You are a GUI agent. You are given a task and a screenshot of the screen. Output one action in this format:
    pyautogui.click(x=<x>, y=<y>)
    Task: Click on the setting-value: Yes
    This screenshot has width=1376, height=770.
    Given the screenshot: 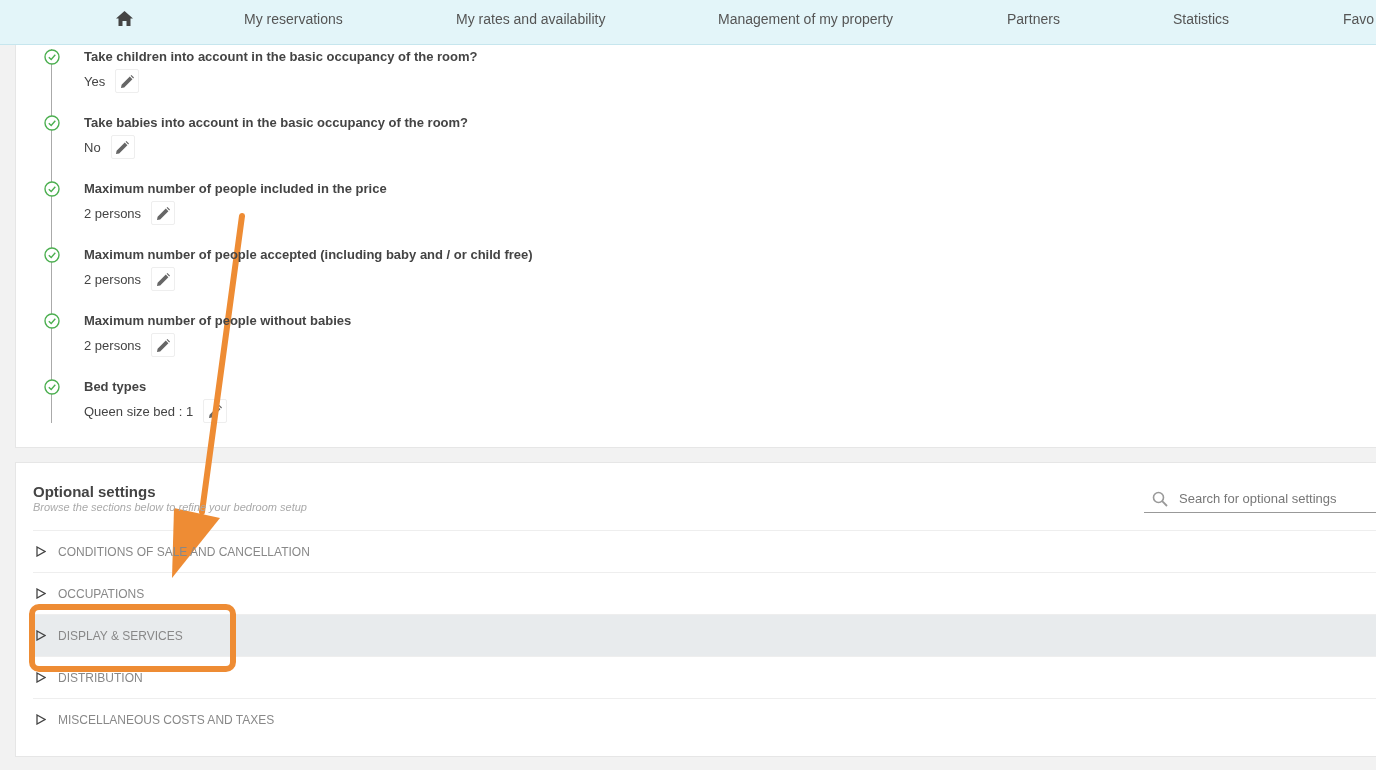 What is the action you would take?
    pyautogui.click(x=95, y=81)
    